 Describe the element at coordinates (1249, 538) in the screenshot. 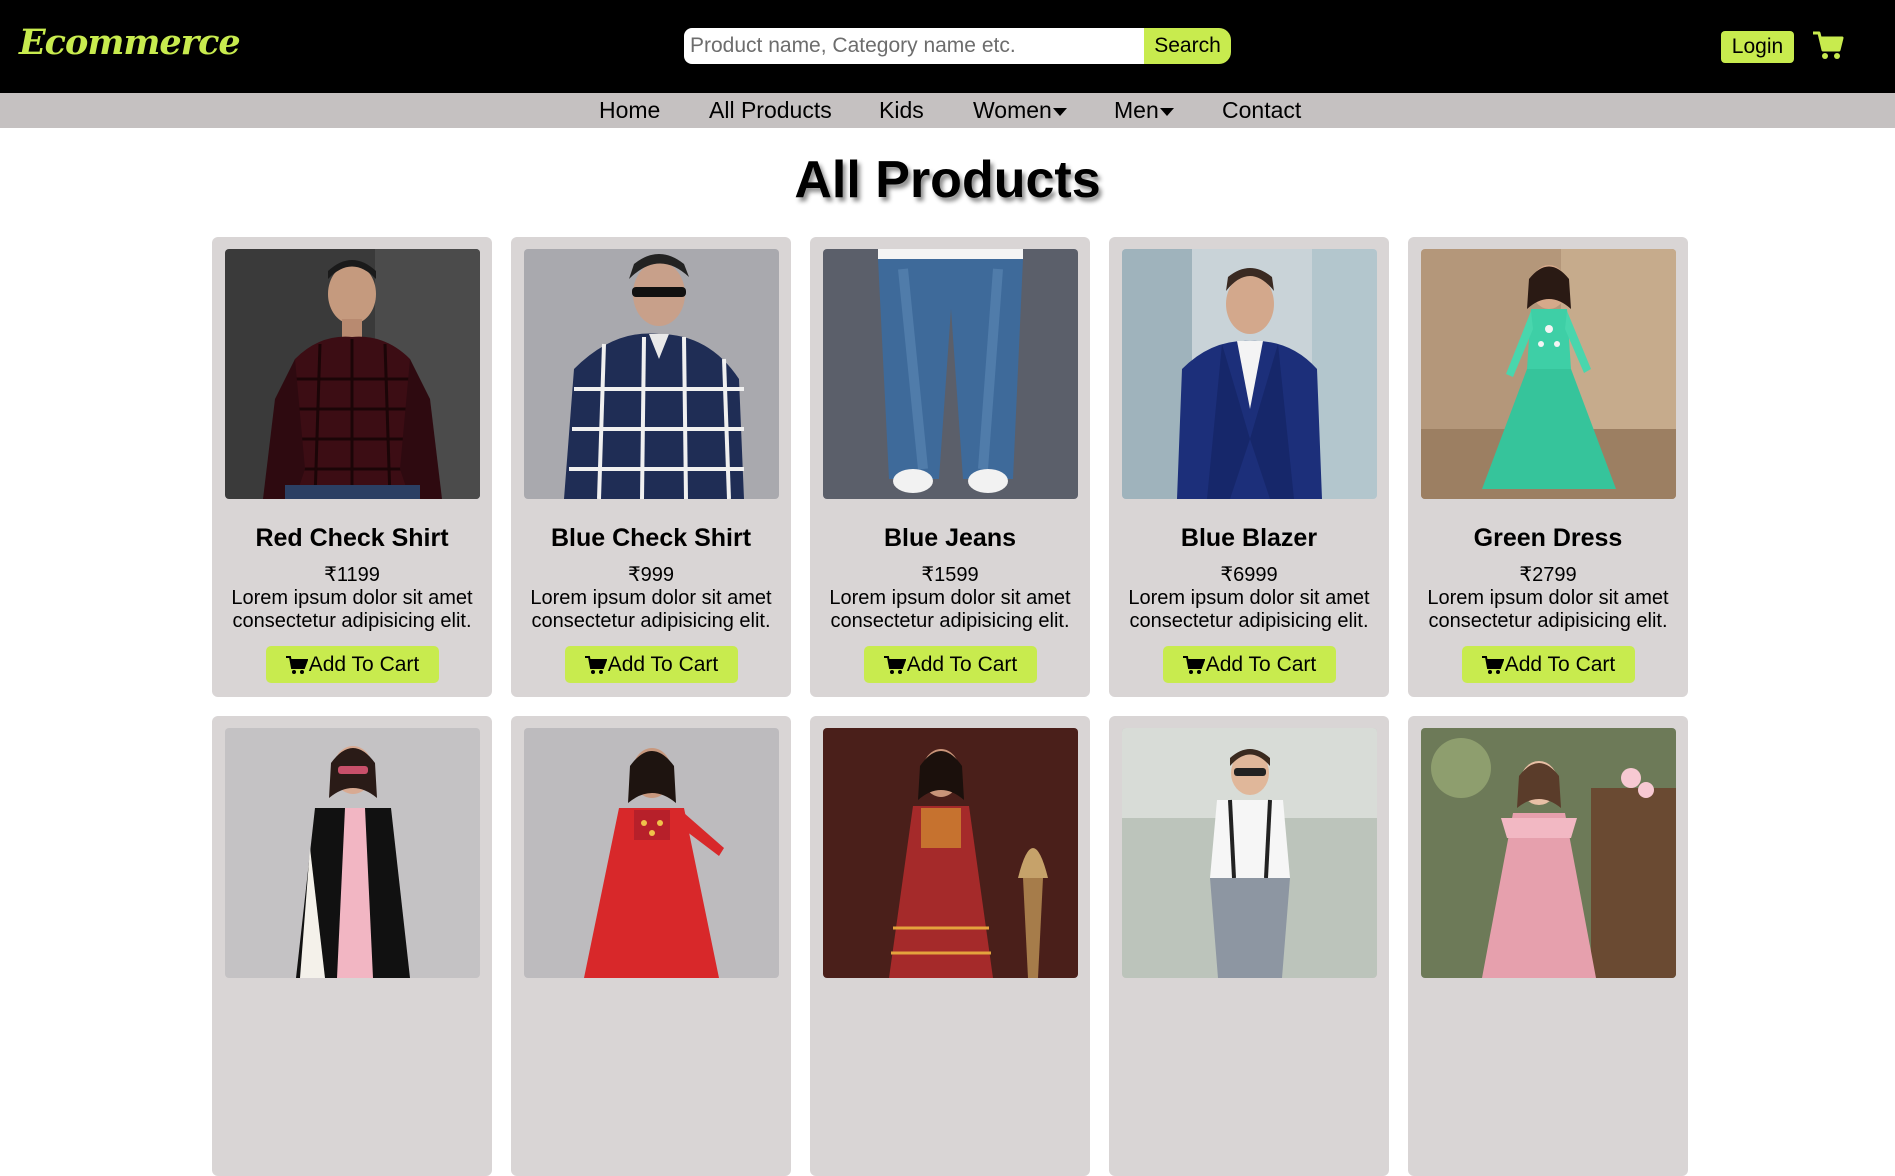

I see `product-name: Blue Blazer` at that location.